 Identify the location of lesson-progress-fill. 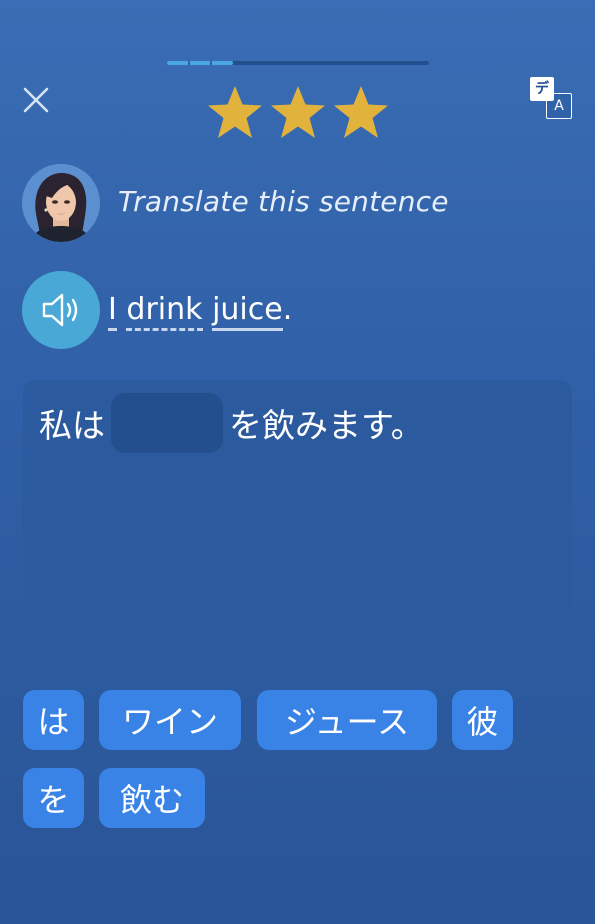
(200, 63).